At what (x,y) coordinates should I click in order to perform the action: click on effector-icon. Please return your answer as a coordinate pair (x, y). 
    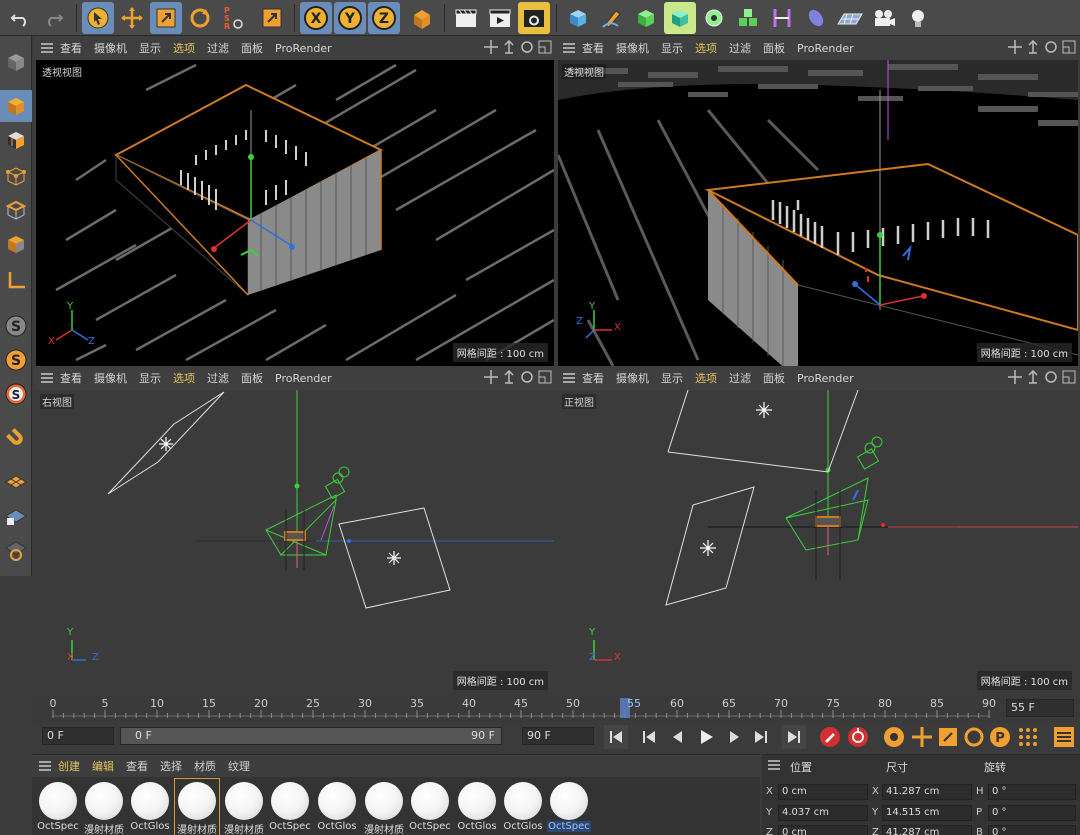
    Looking at the image, I should click on (816, 18).